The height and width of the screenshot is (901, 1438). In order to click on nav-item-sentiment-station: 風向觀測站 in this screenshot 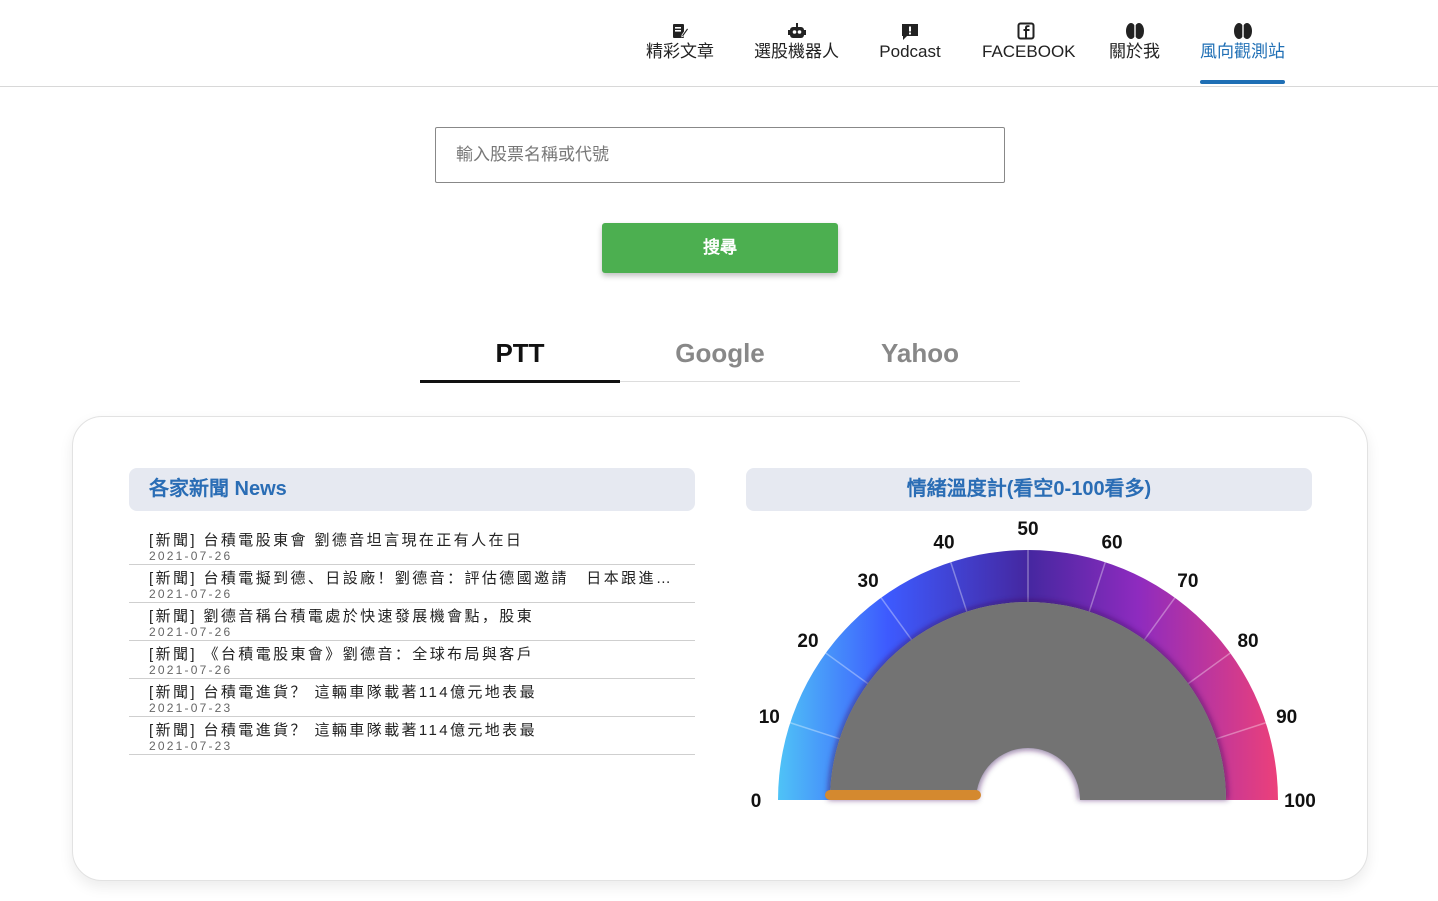, I will do `click(1242, 42)`.